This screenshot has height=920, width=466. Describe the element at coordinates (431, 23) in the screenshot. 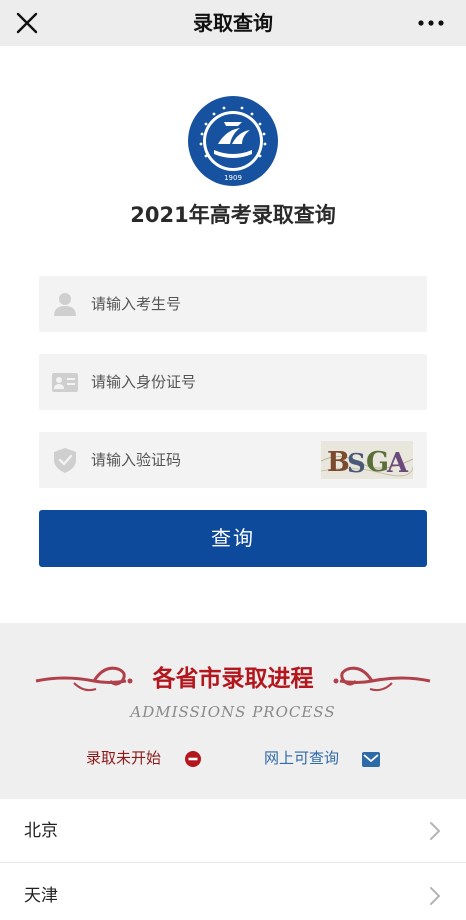

I see `more-icon` at that location.